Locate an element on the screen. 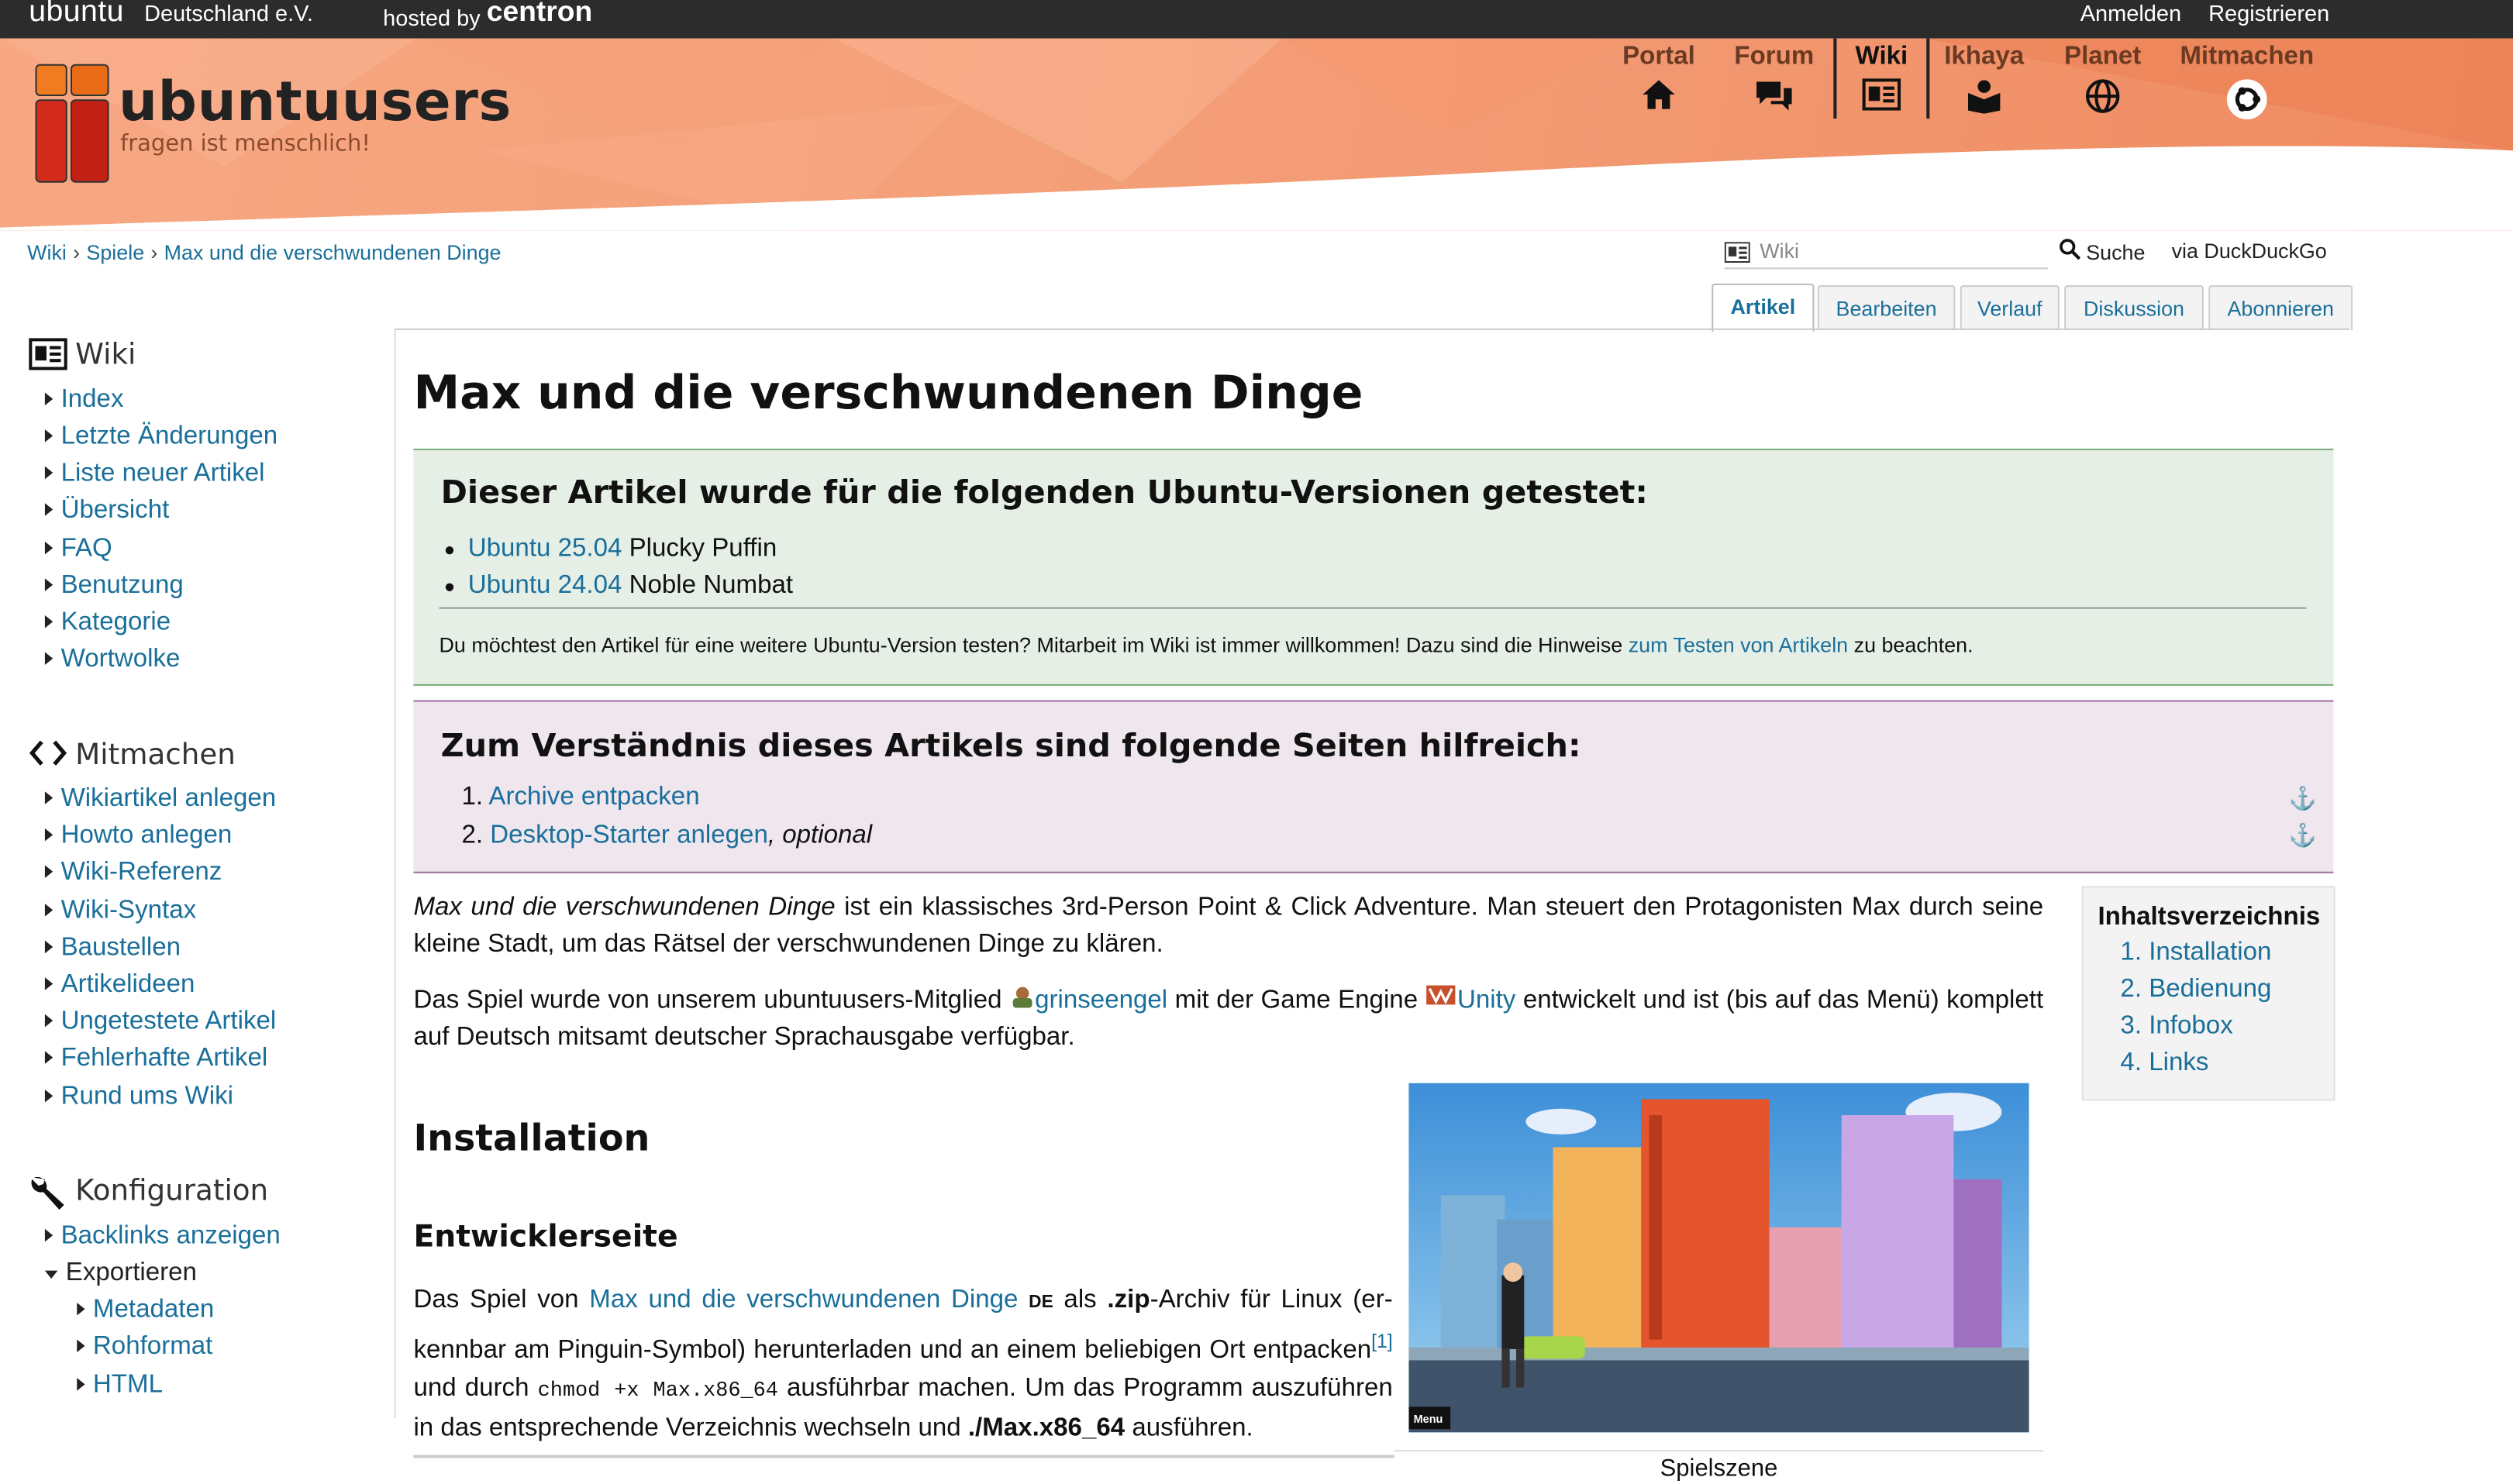 Image resolution: width=2513 pixels, height=1484 pixels. sidebar-item-fehlerhafte-artikel: Fehlerhafte Artikel is located at coordinates (157, 1059).